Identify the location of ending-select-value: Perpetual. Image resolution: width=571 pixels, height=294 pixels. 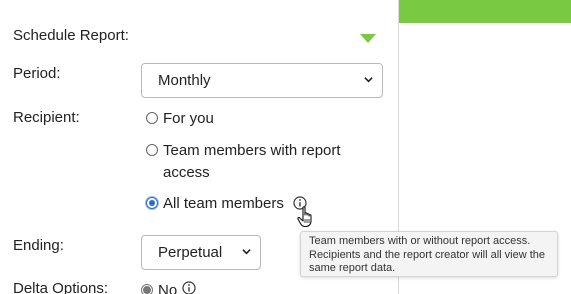
(190, 252).